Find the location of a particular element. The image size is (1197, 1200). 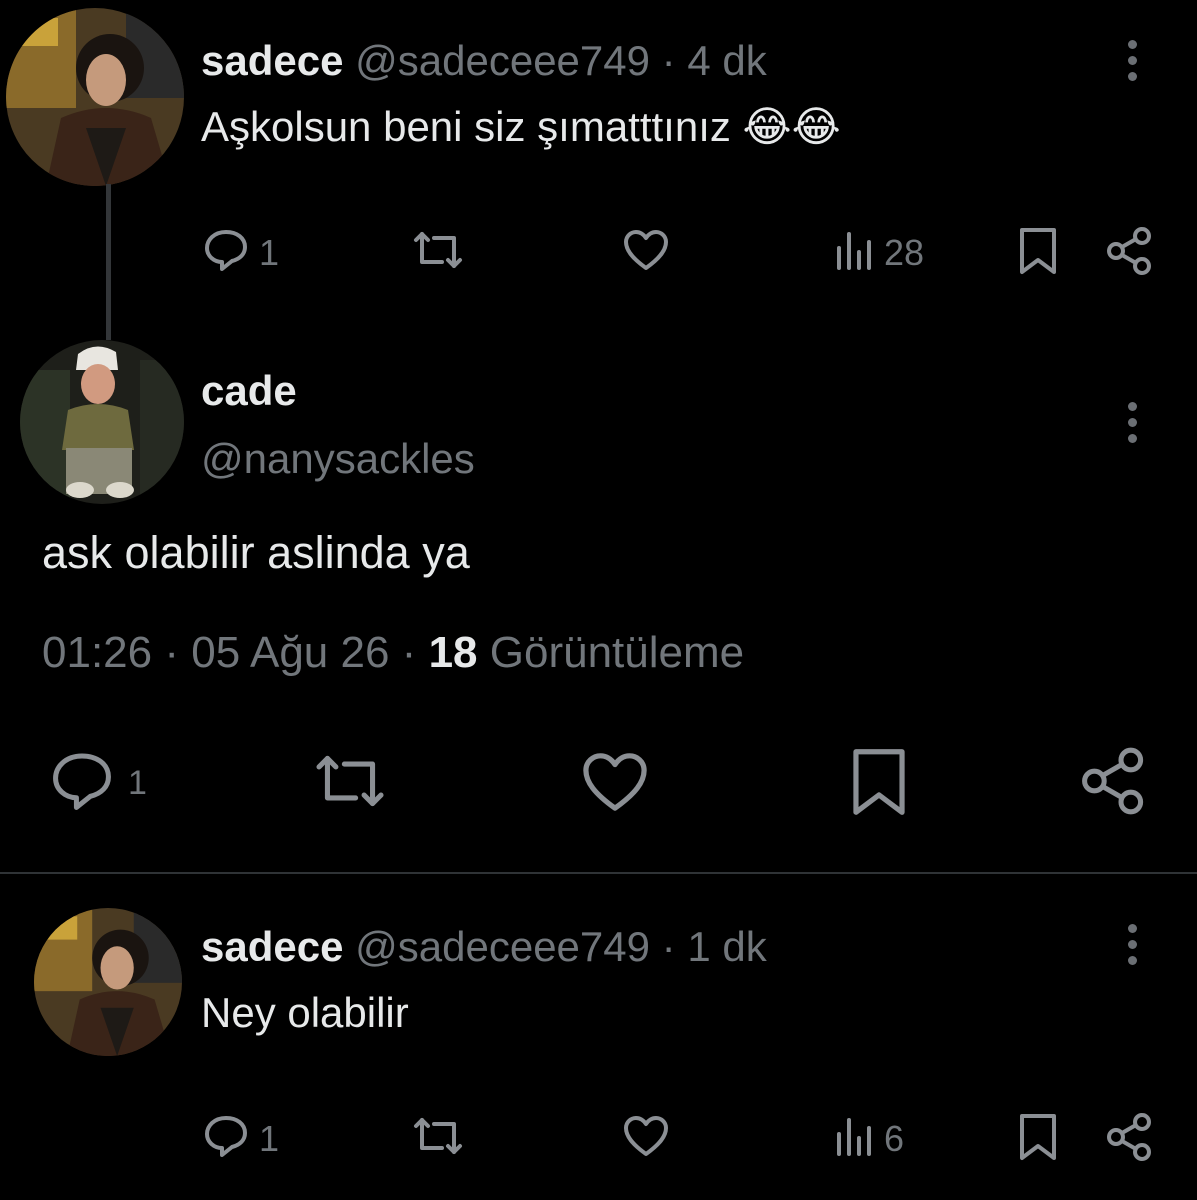

tweet-time: 01:26 is located at coordinates (97, 652).